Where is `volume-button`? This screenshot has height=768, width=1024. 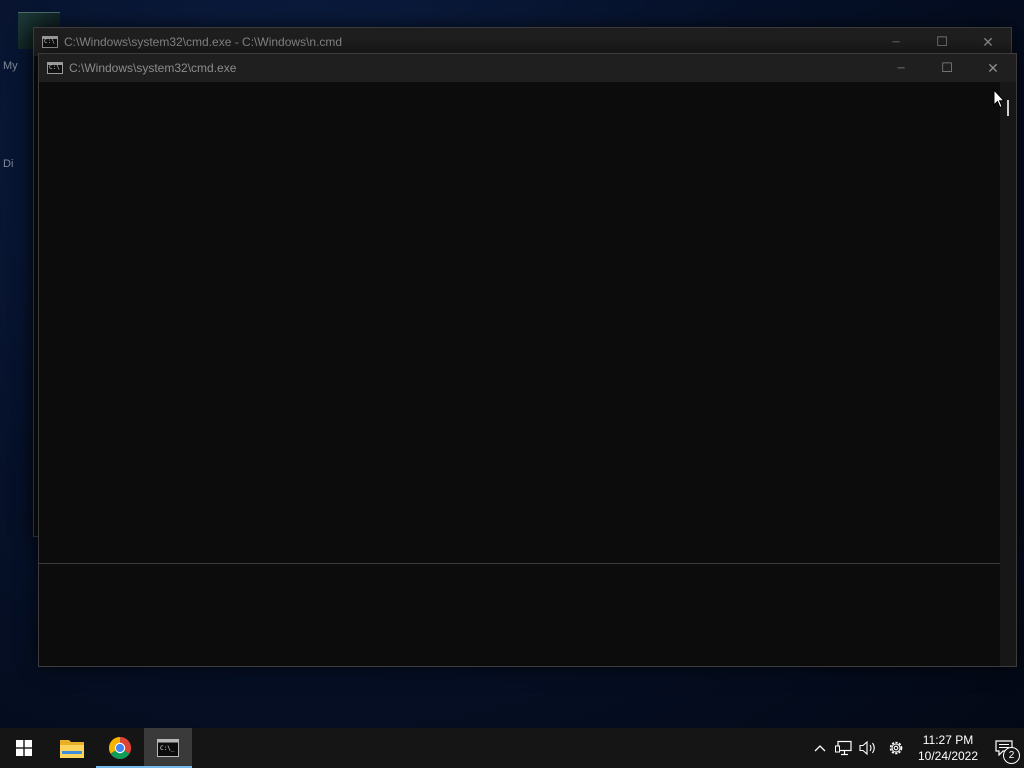
volume-button is located at coordinates (868, 748).